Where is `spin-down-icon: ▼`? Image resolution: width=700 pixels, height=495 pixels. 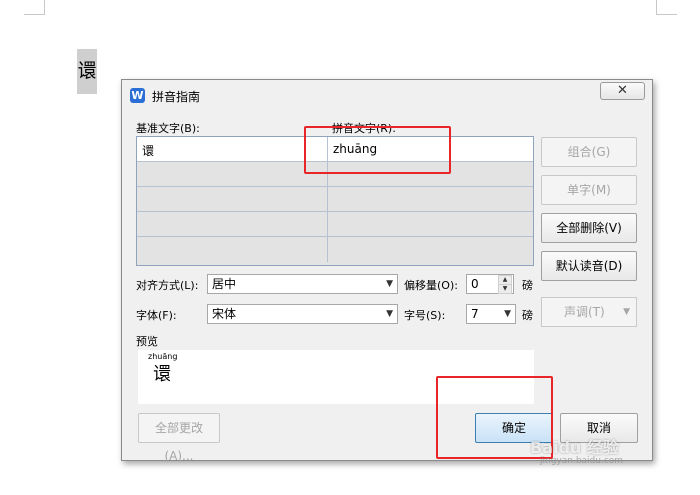
spin-down-icon: ▼ is located at coordinates (505, 289).